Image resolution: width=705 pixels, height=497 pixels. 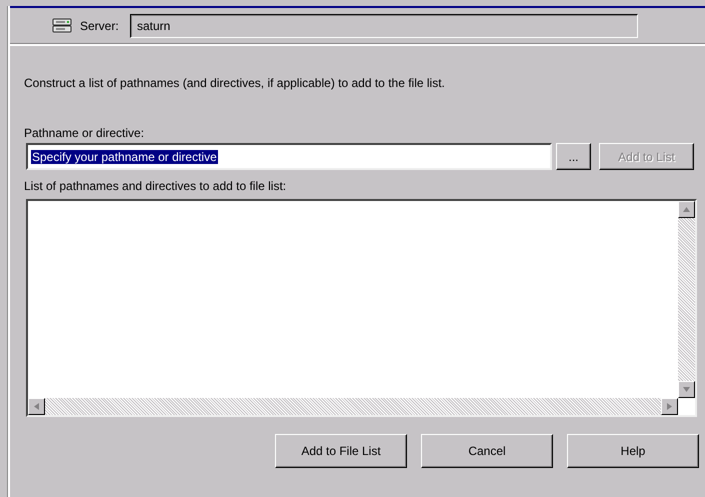 What do you see at coordinates (633, 451) in the screenshot?
I see `button: Help` at bounding box center [633, 451].